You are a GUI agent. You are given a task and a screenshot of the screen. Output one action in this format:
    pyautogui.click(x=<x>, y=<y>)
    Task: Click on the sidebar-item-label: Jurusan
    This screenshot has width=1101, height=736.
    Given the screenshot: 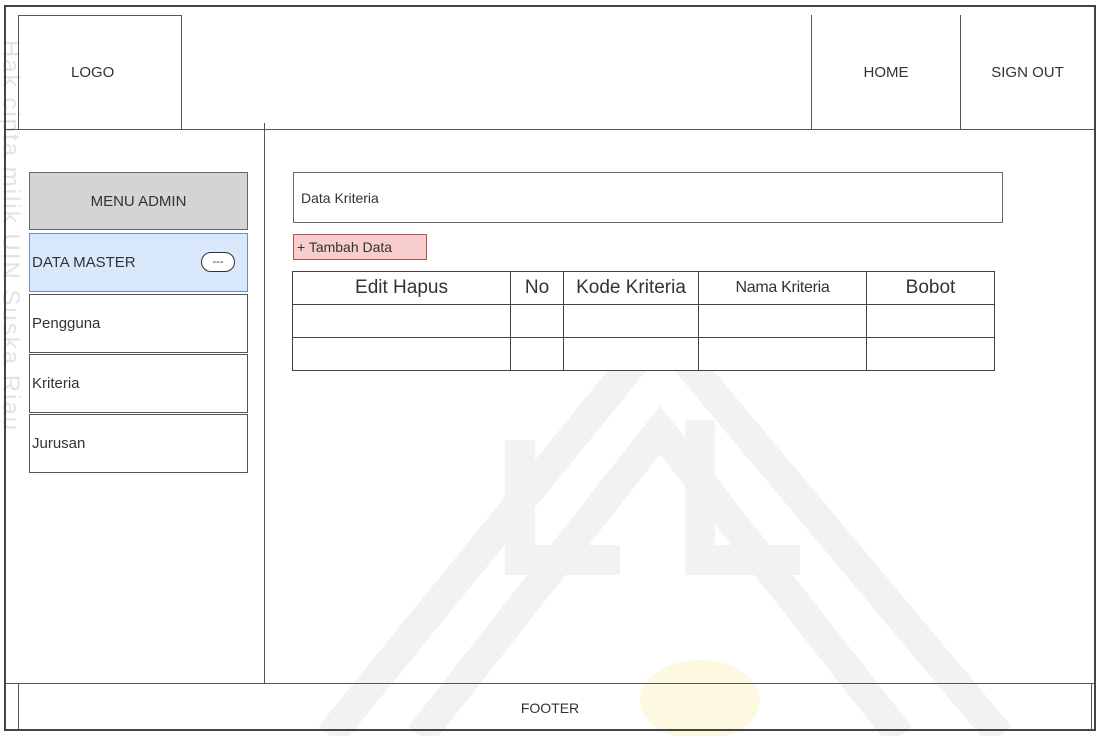 What is the action you would take?
    pyautogui.click(x=59, y=443)
    